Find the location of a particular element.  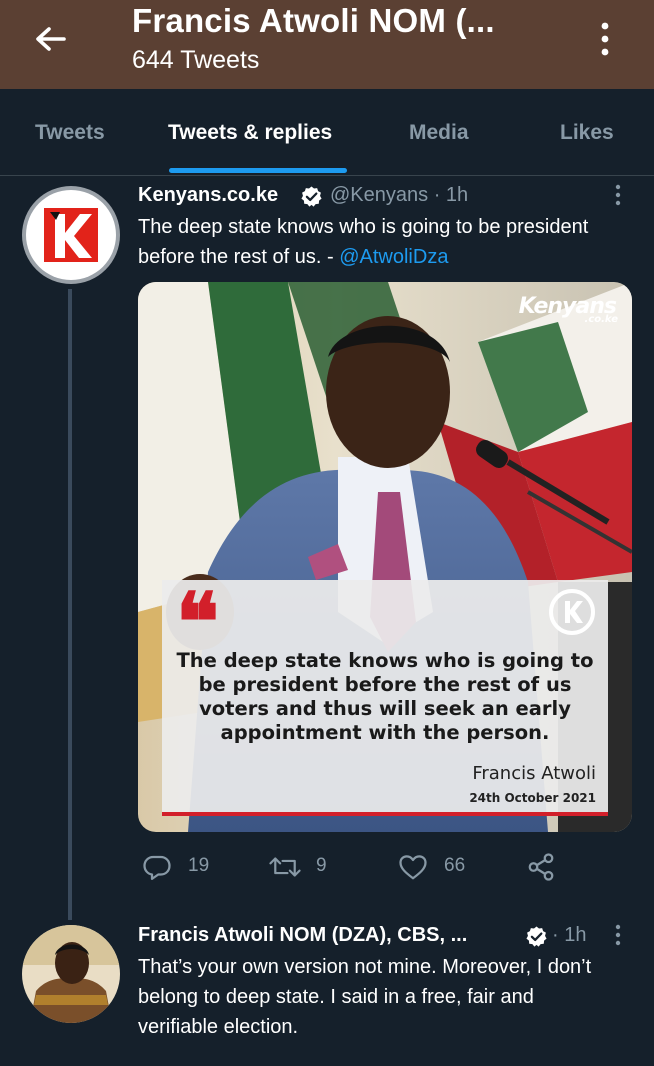

tab-media: Media is located at coordinates (439, 133).